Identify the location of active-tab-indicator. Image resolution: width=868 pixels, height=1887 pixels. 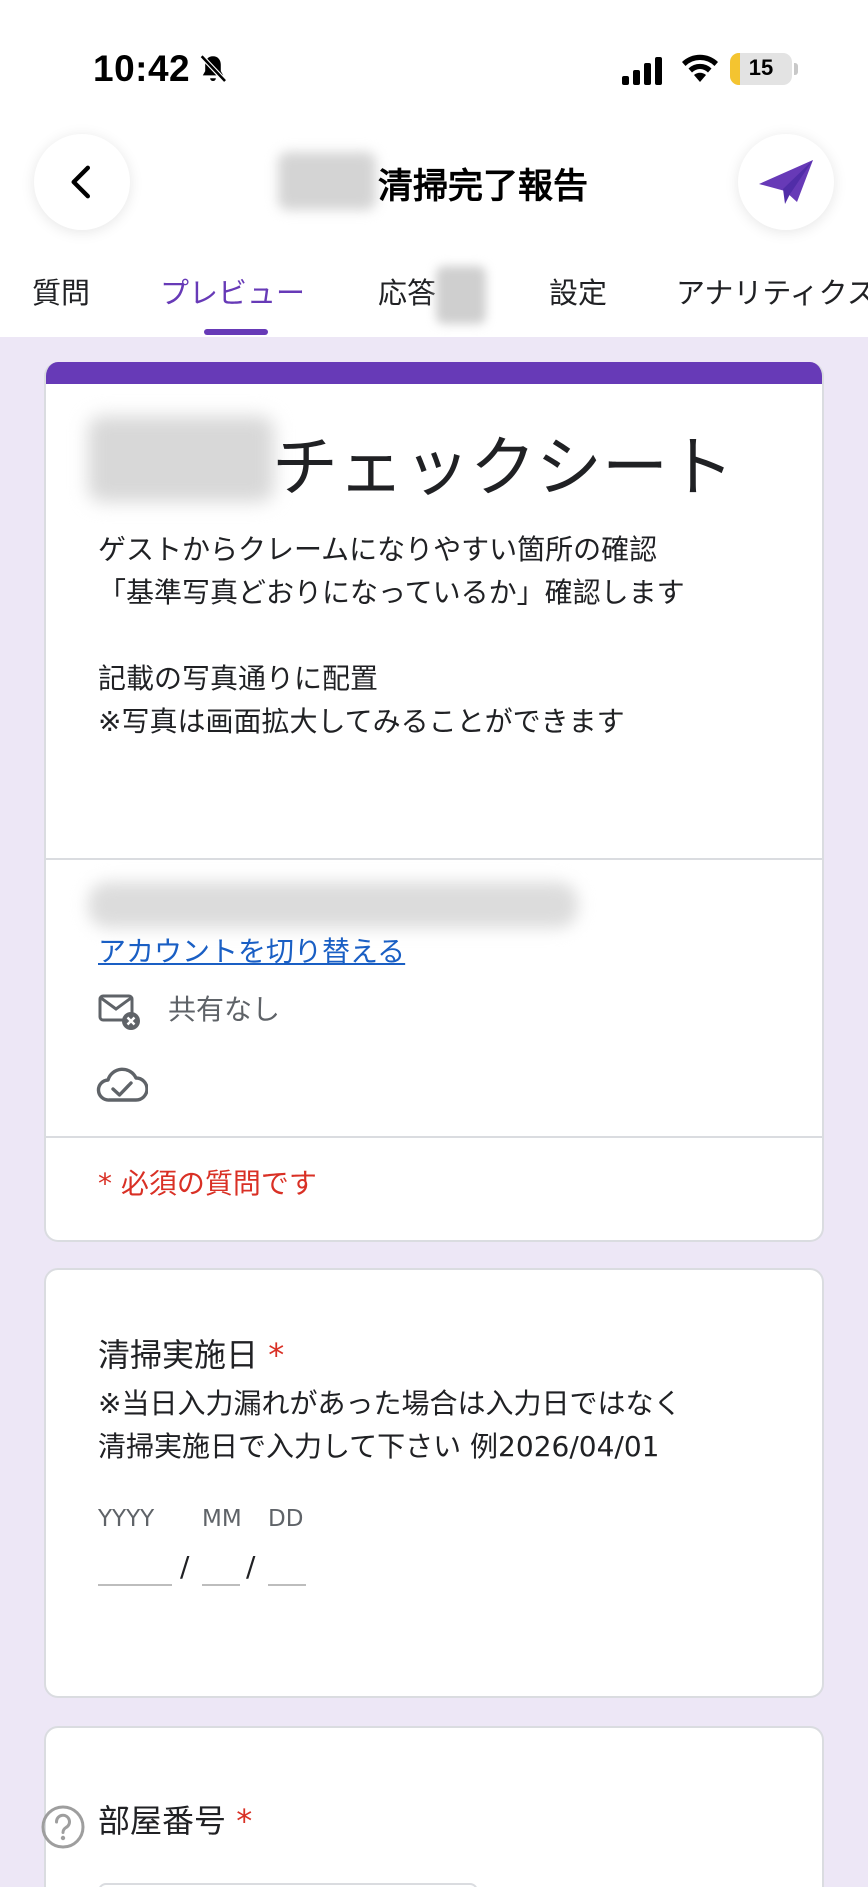
(236, 332).